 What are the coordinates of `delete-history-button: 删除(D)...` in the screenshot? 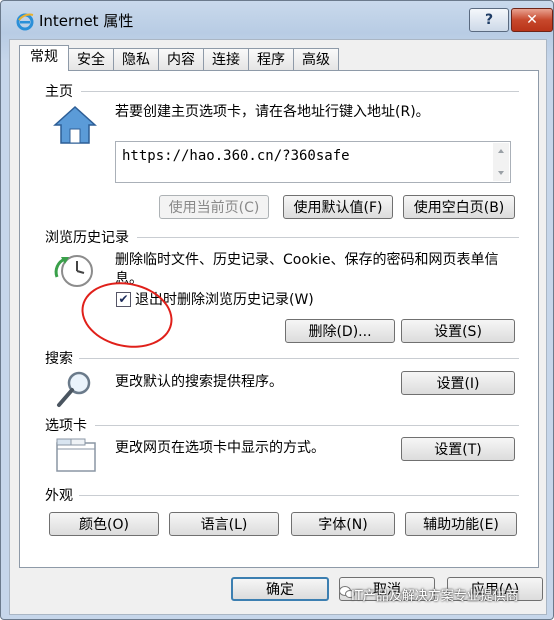 It's located at (340, 331).